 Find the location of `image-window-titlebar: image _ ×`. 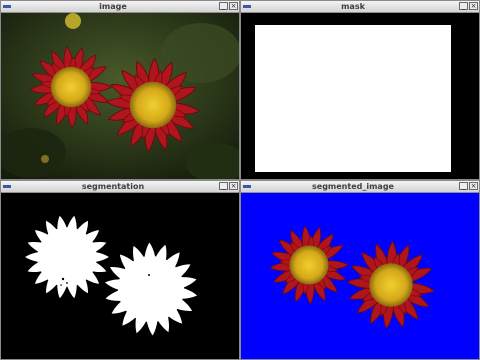

image-window-titlebar: image _ × is located at coordinates (120, 7).